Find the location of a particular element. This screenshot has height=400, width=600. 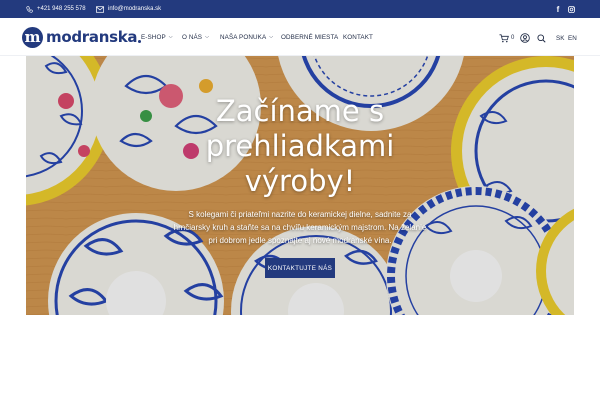

cart-icon is located at coordinates (504, 37).